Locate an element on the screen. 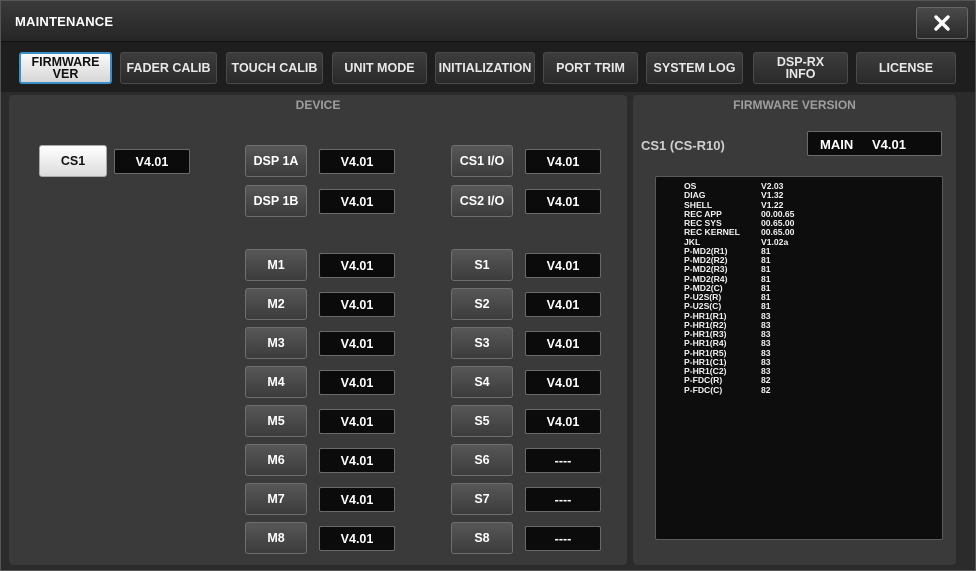 The image size is (976, 571). device-version-m5: V4.01 is located at coordinates (357, 421).